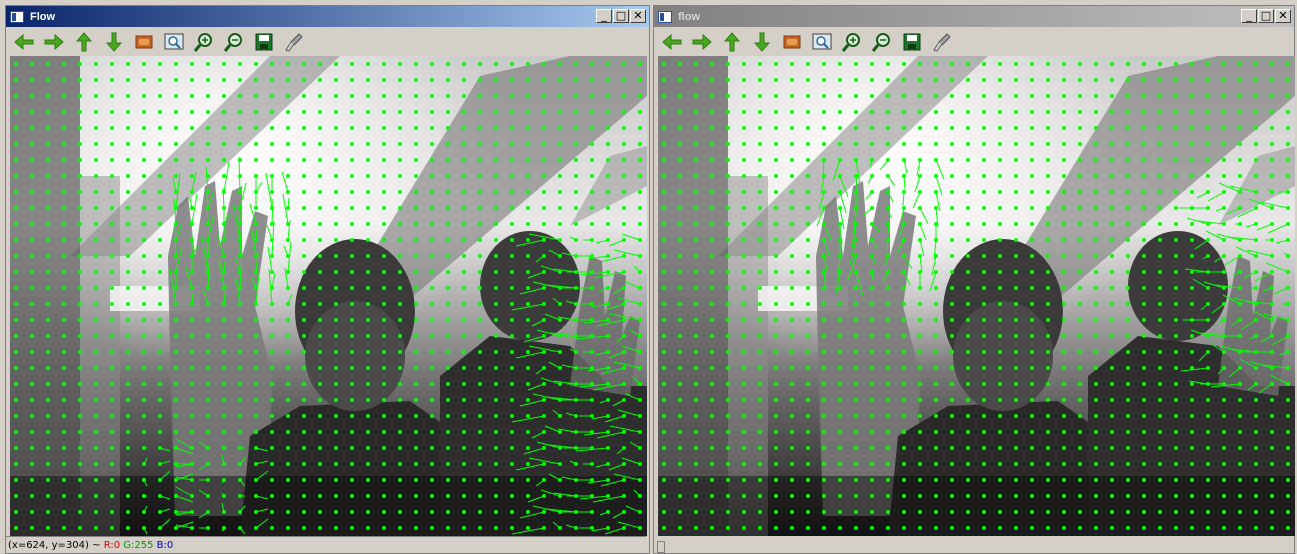 This screenshot has width=1297, height=554. What do you see at coordinates (974, 16) in the screenshot?
I see `title-bar: flow _ □ ✕` at bounding box center [974, 16].